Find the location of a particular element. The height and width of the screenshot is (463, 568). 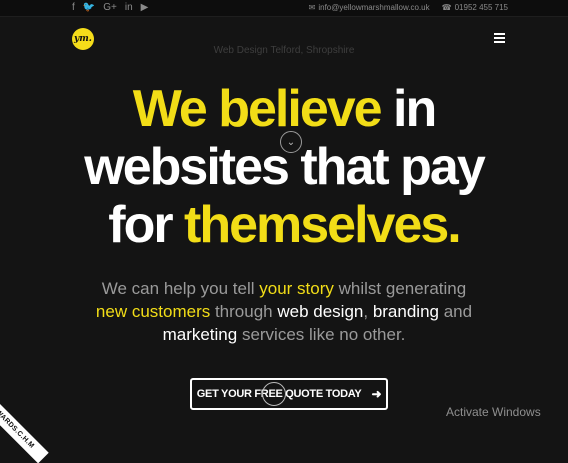

headline-highlight: themselves. is located at coordinates (323, 225).